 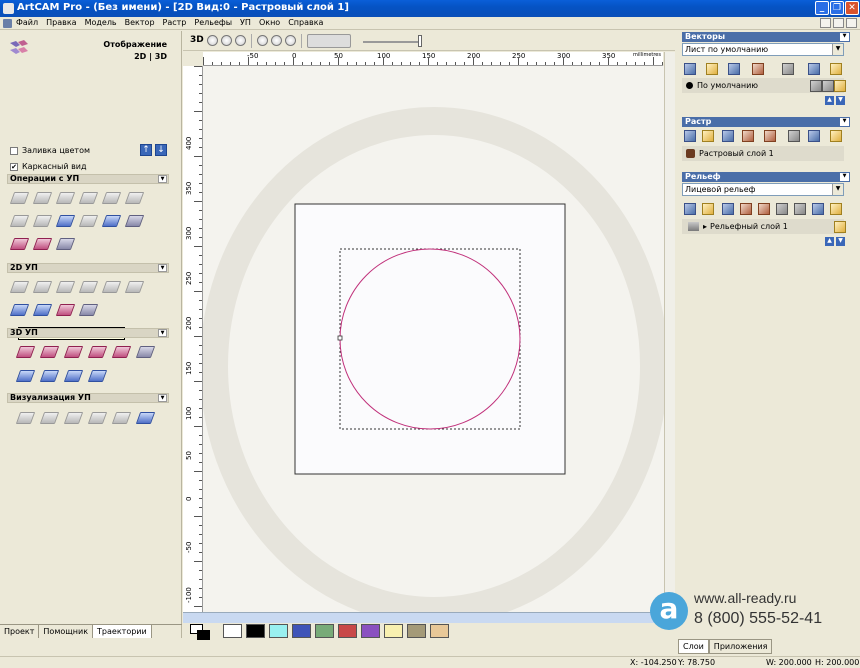 I want to click on pen-icon, so click(x=828, y=86).